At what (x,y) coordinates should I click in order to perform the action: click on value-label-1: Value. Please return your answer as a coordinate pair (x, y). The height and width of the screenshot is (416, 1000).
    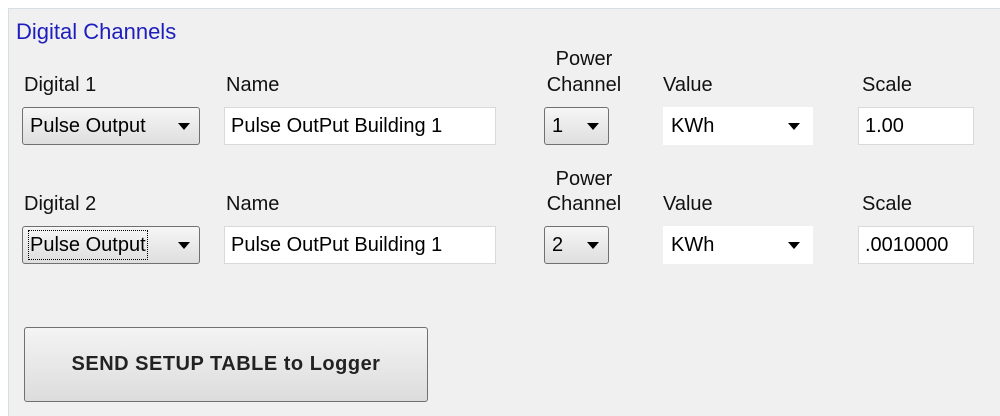
    Looking at the image, I should click on (688, 85).